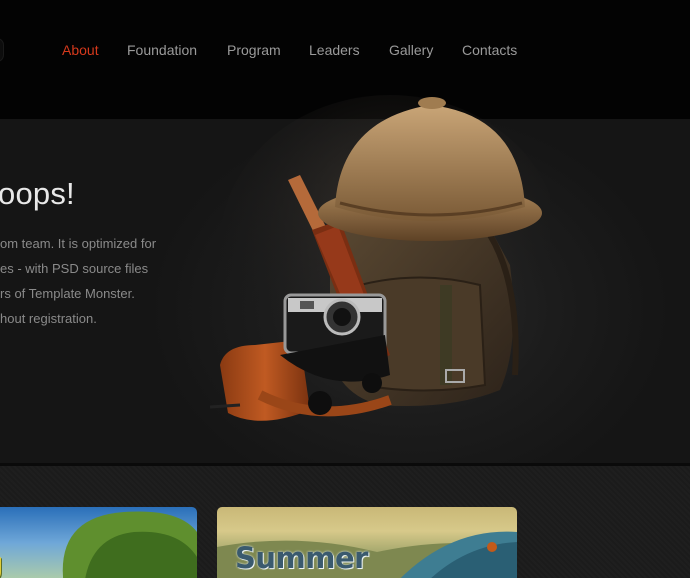 The height and width of the screenshot is (578, 690). Describe the element at coordinates (411, 50) in the screenshot. I see `nav-item-gallery: Gallery` at that location.